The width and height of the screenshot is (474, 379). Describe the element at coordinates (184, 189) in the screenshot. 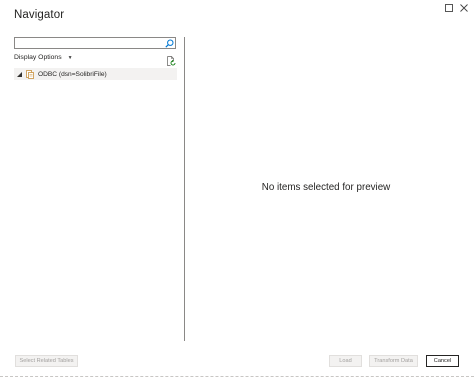

I see `pane-splitter` at that location.